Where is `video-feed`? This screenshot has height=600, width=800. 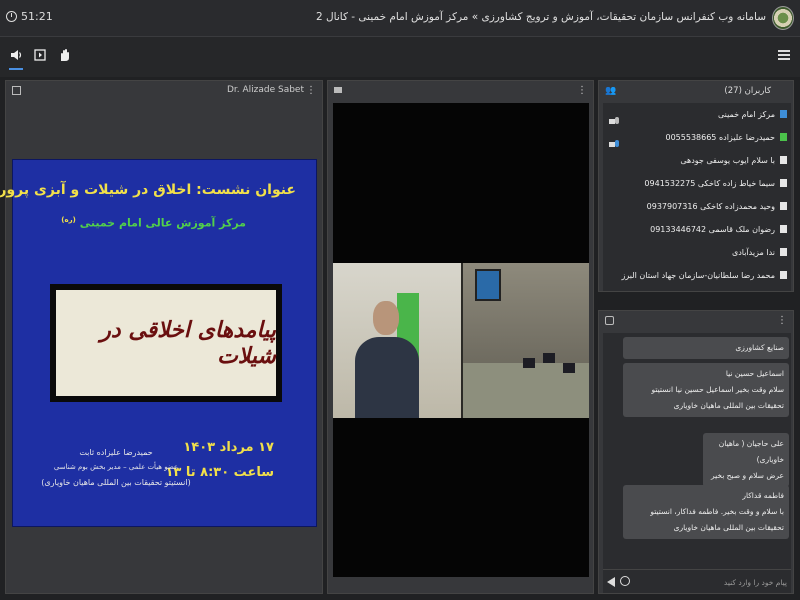
video-feed is located at coordinates (461, 340).